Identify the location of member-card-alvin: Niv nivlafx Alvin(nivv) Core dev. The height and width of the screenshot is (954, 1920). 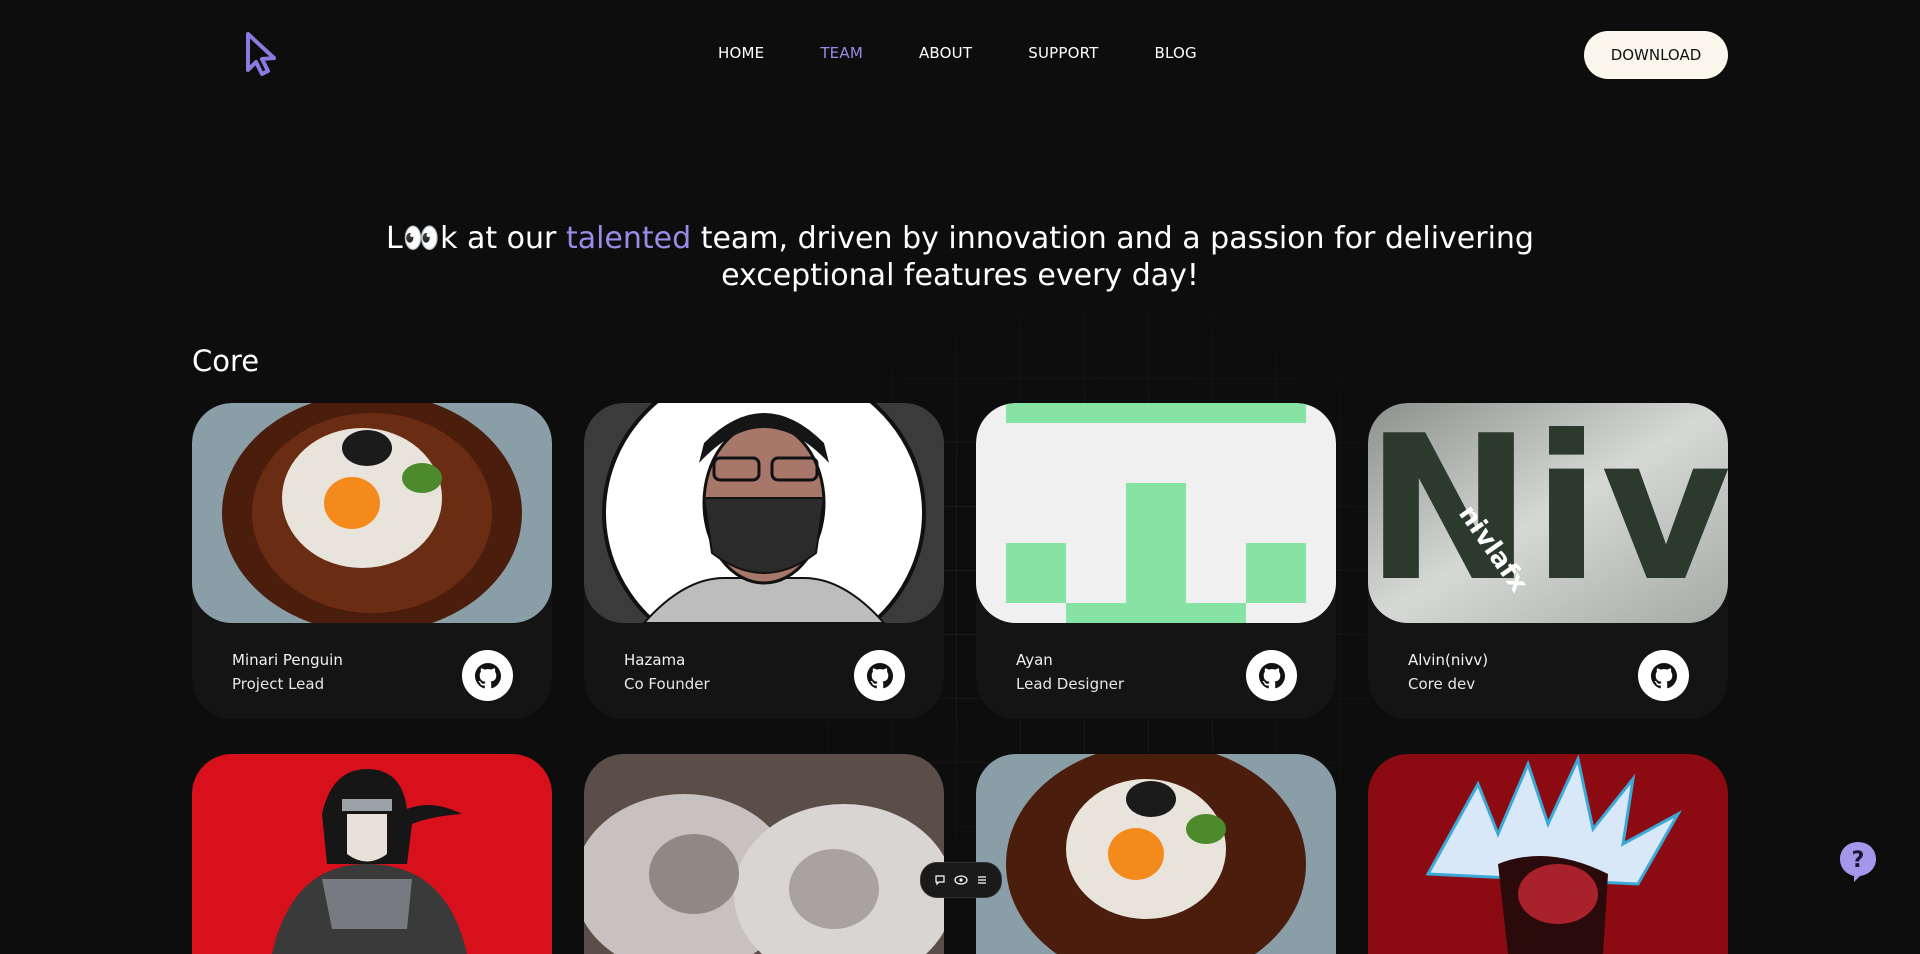
(1548, 561).